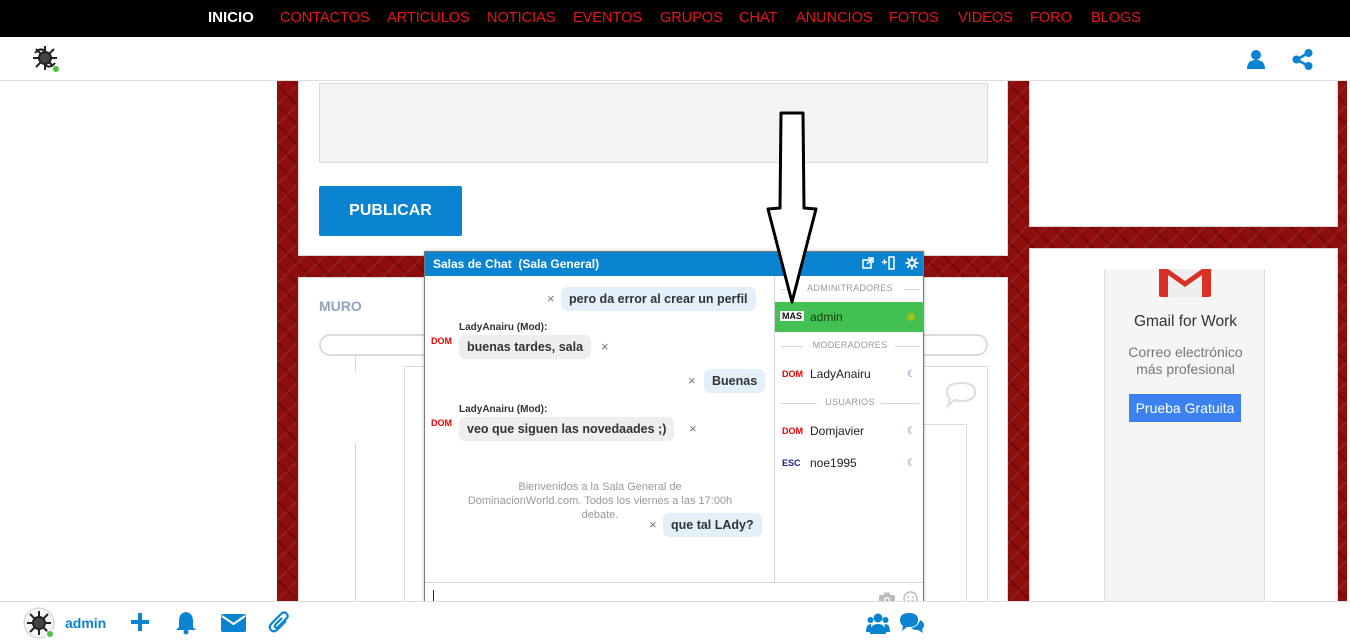 The image size is (1350, 642). What do you see at coordinates (675, 621) in the screenshot?
I see `bottom-toolbar: admin` at bounding box center [675, 621].